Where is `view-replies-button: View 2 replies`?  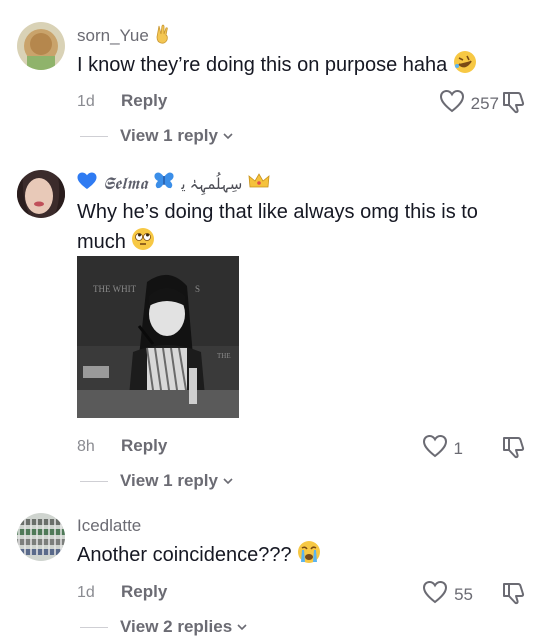 view-replies-button: View 2 replies is located at coordinates (164, 627).